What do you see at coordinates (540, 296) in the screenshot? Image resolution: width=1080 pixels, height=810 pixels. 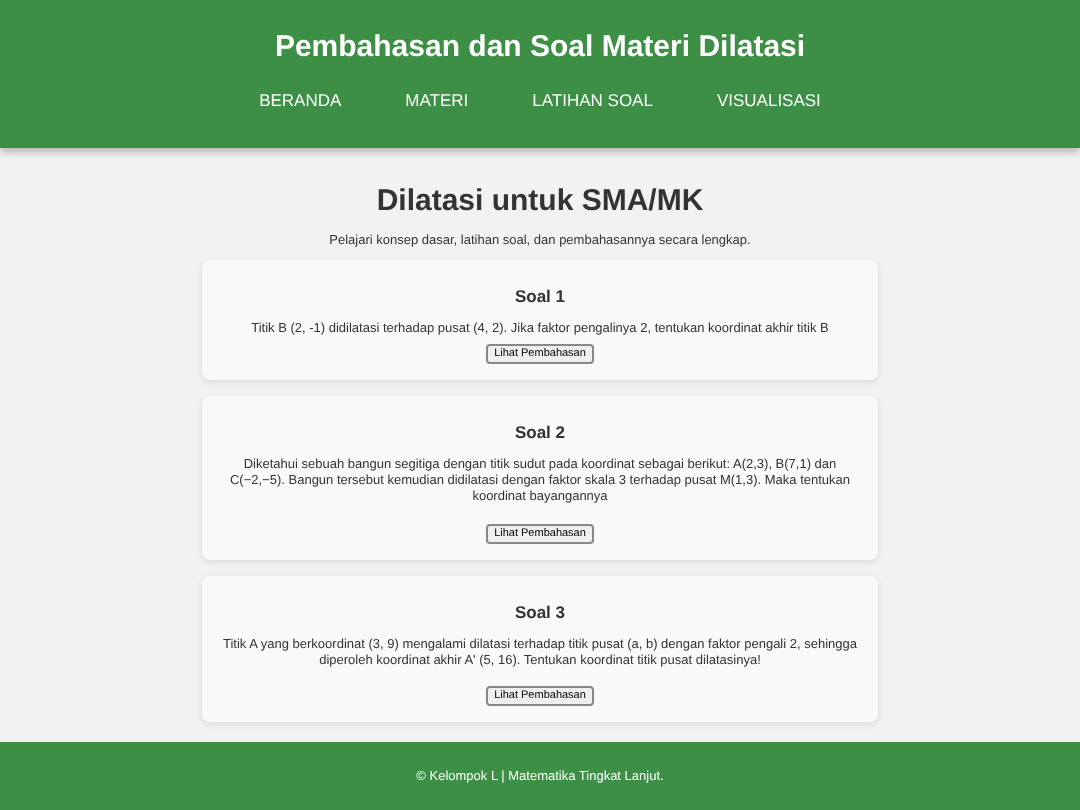 I see `question-title: Soal 1` at bounding box center [540, 296].